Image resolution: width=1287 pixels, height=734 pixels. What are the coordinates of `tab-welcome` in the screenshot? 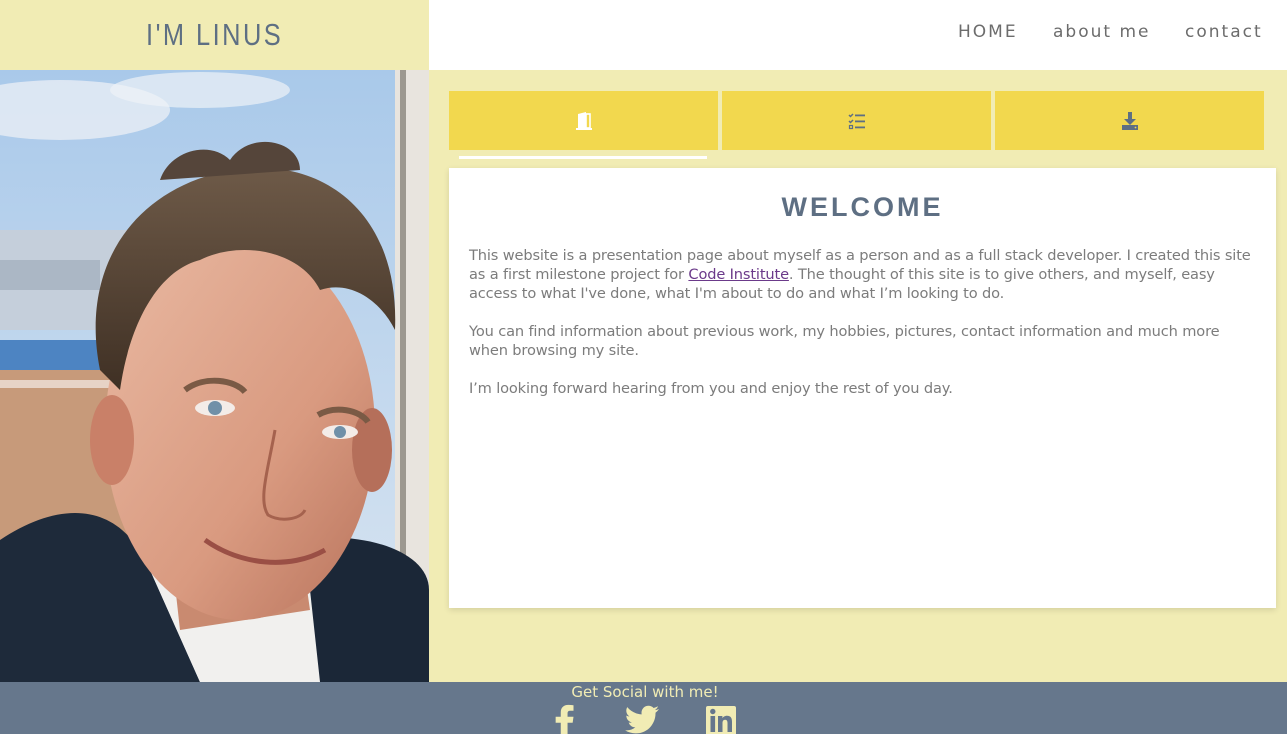 It's located at (583, 120).